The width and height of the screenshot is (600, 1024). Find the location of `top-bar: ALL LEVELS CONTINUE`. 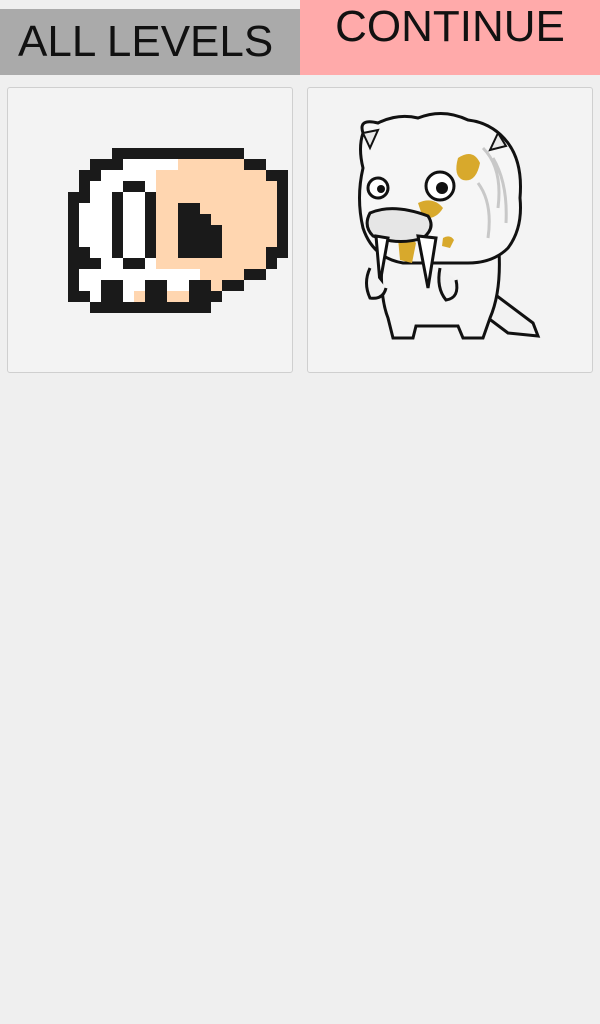

top-bar: ALL LEVELS CONTINUE is located at coordinates (300, 38).